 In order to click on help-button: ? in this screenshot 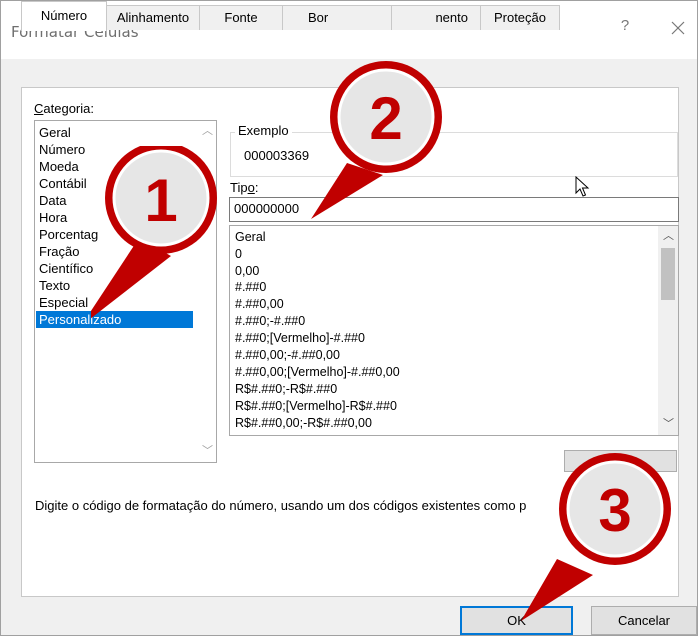, I will do `click(625, 29)`.